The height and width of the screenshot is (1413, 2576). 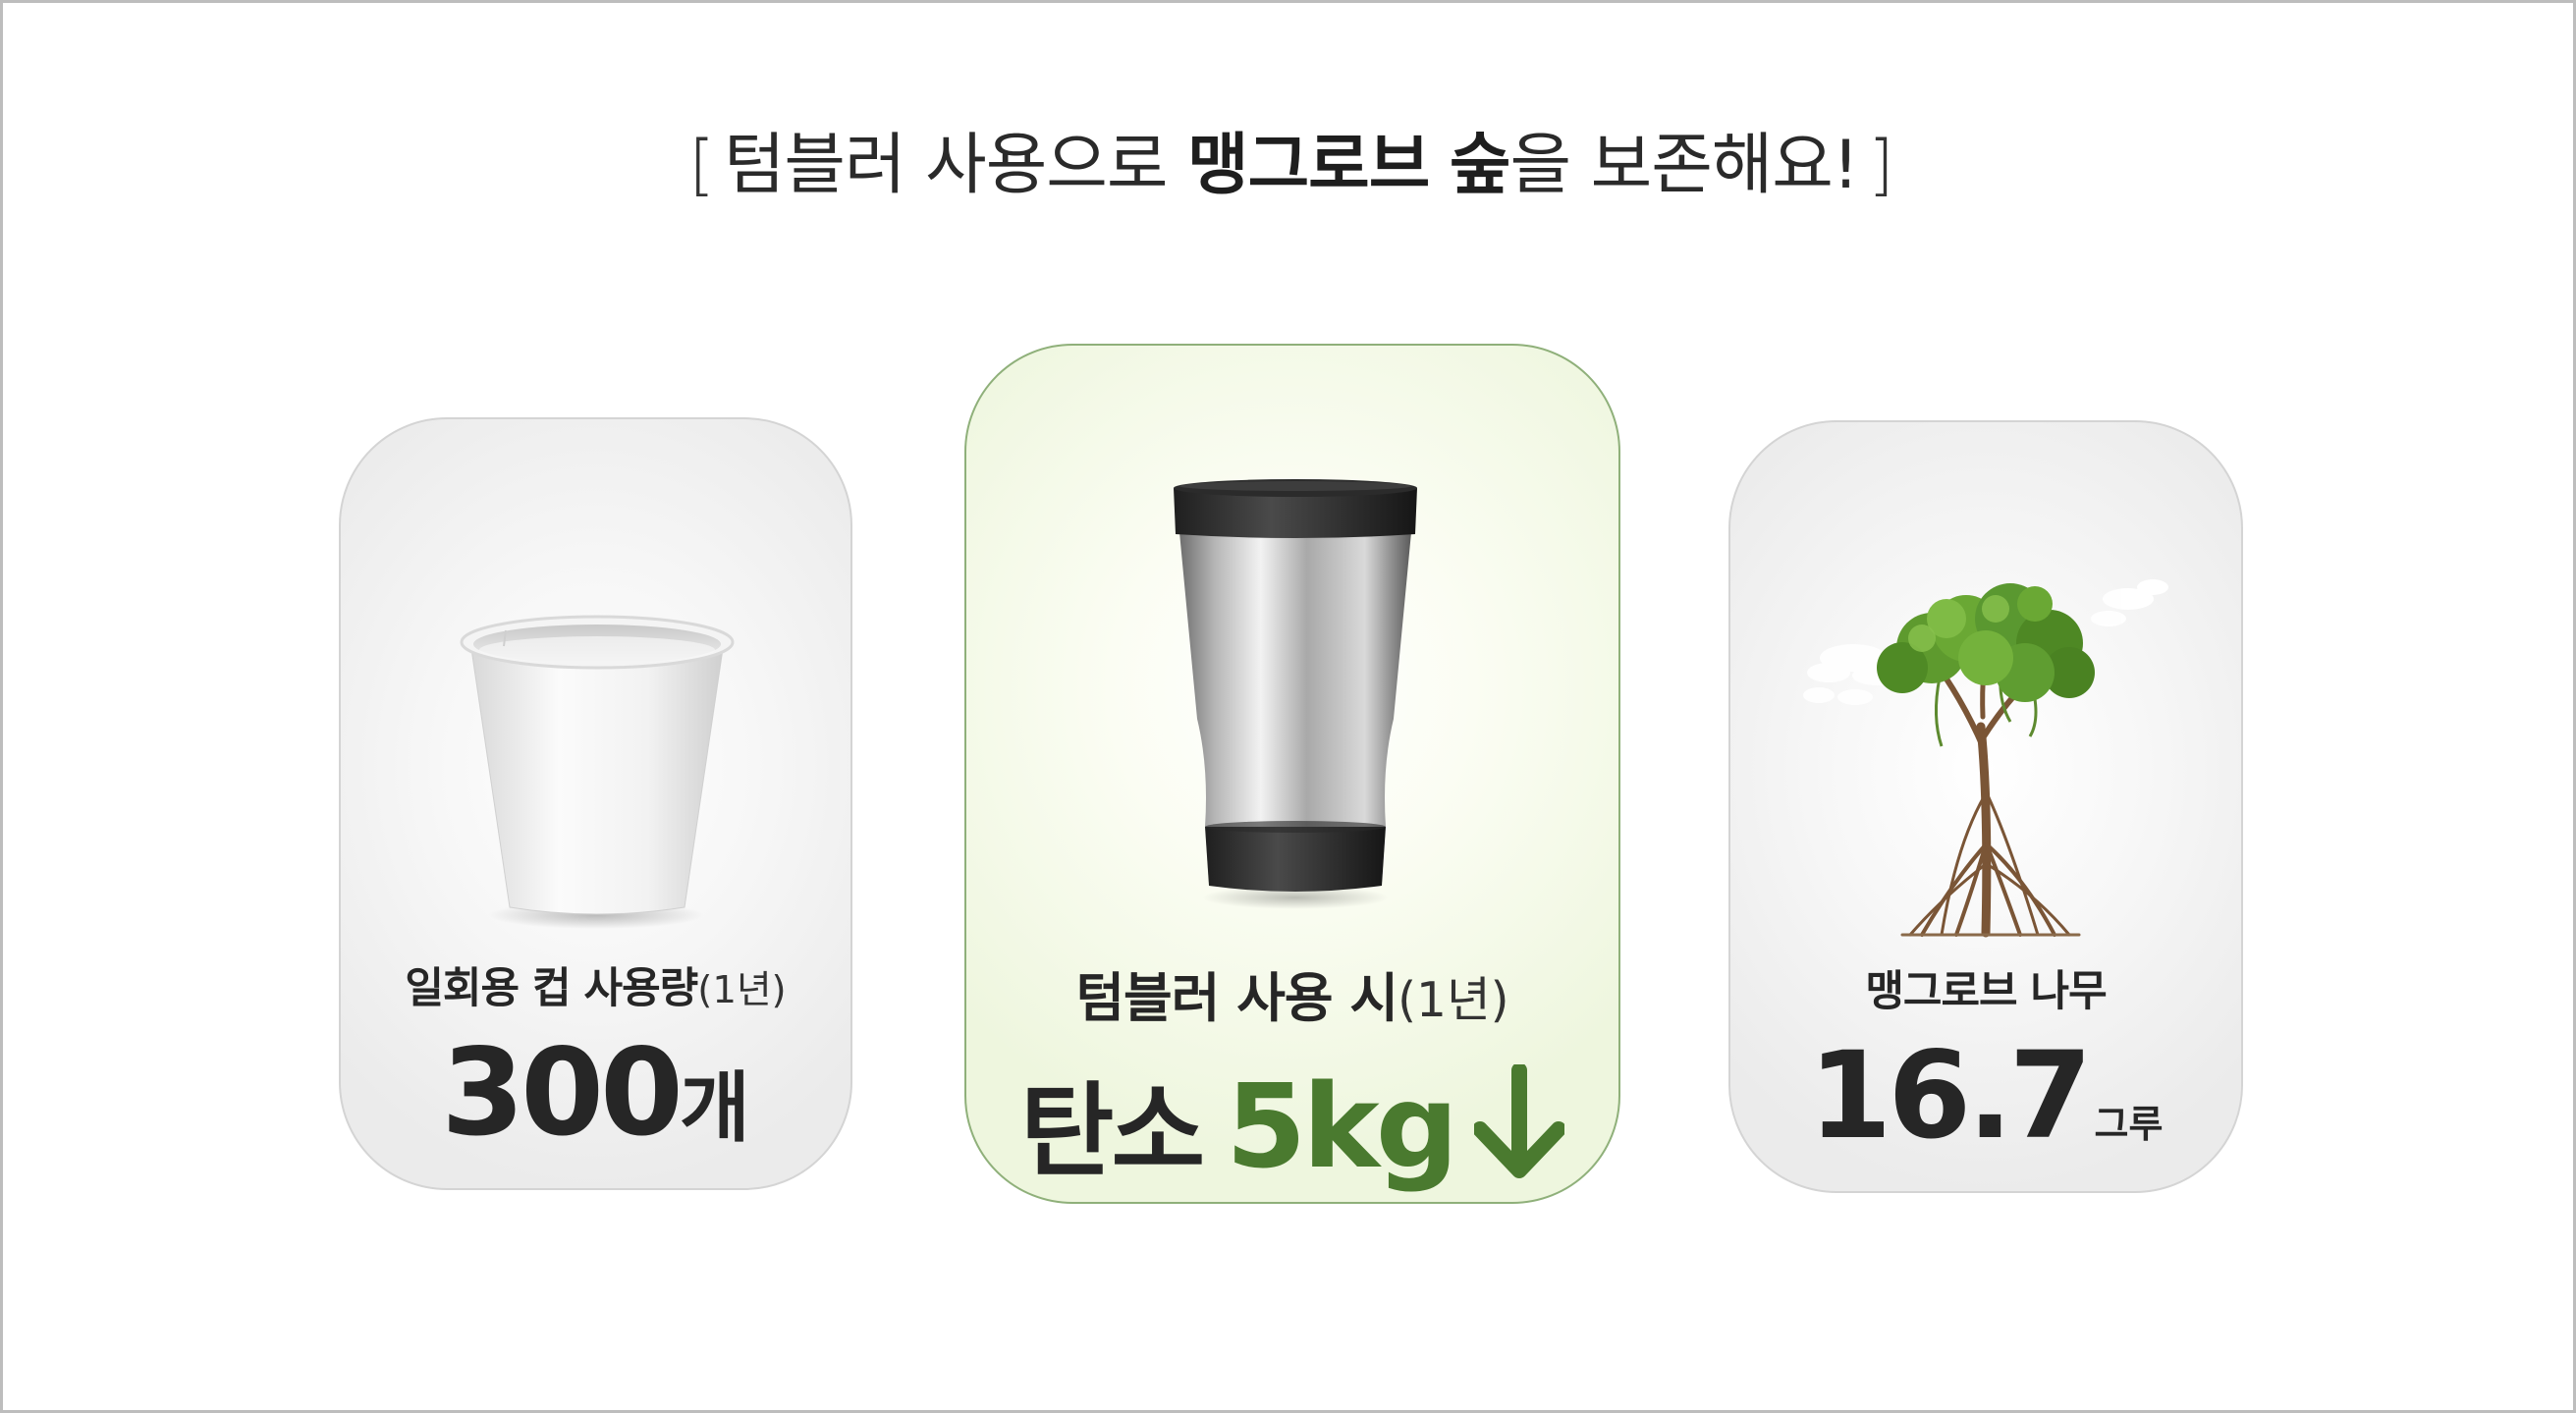 What do you see at coordinates (1309, 165) in the screenshot?
I see `headline-highlight-mangrove: 맹그로브` at bounding box center [1309, 165].